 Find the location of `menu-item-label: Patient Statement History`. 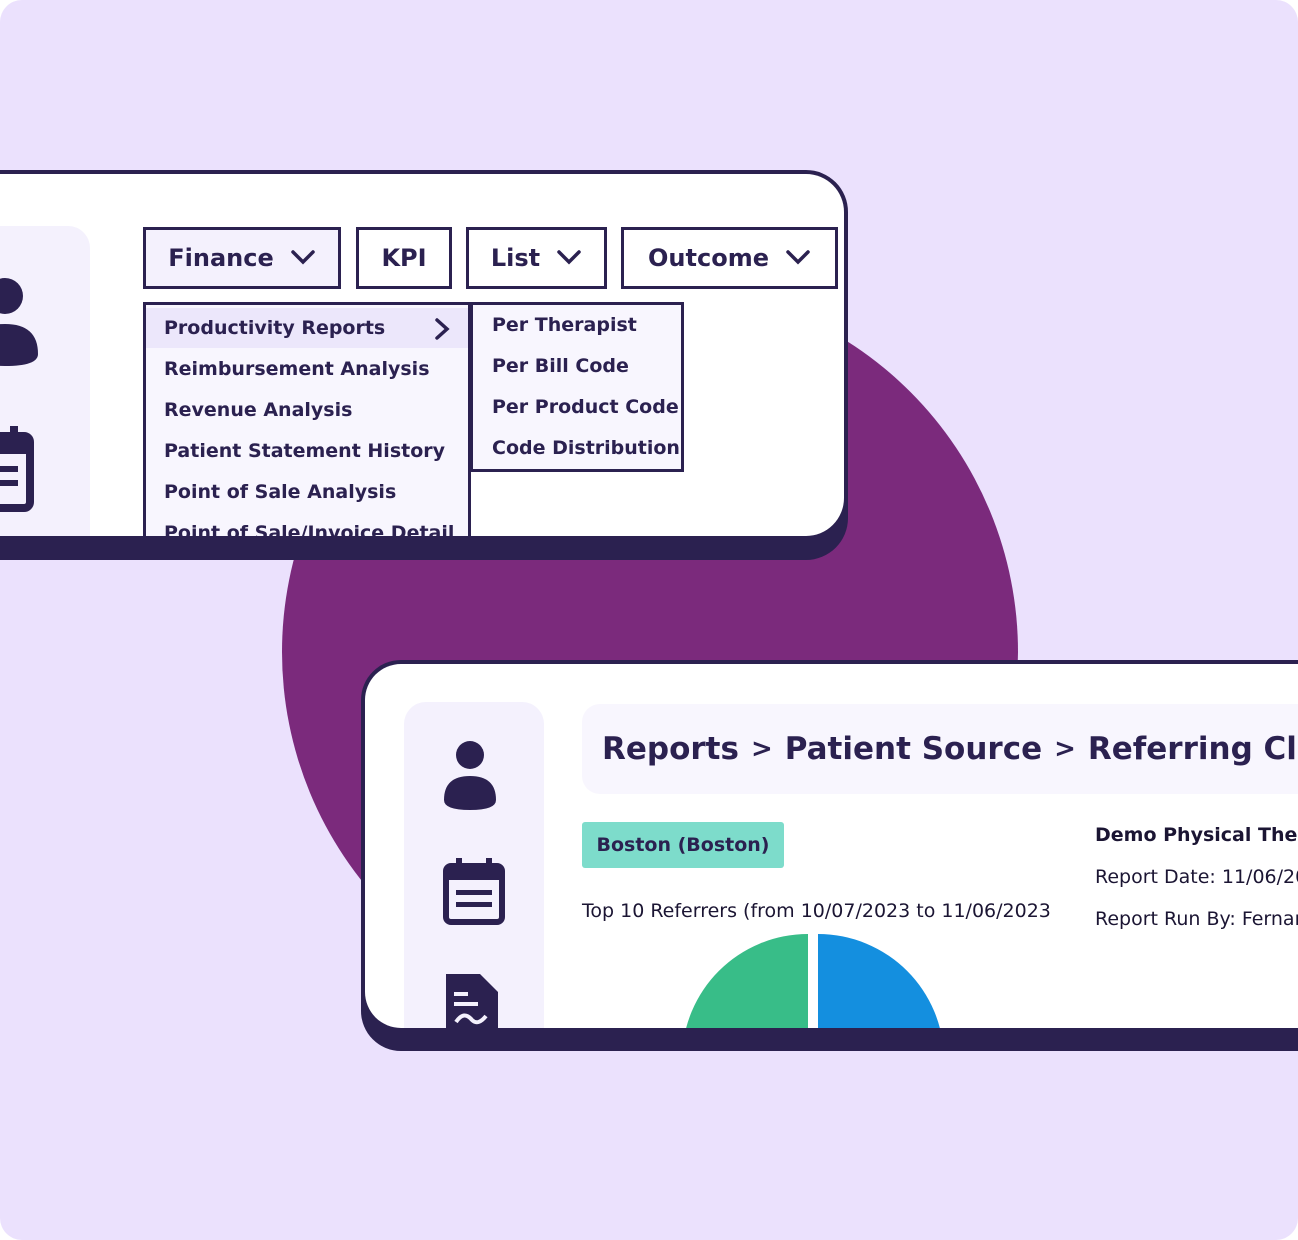

menu-item-label: Patient Statement History is located at coordinates (305, 451).